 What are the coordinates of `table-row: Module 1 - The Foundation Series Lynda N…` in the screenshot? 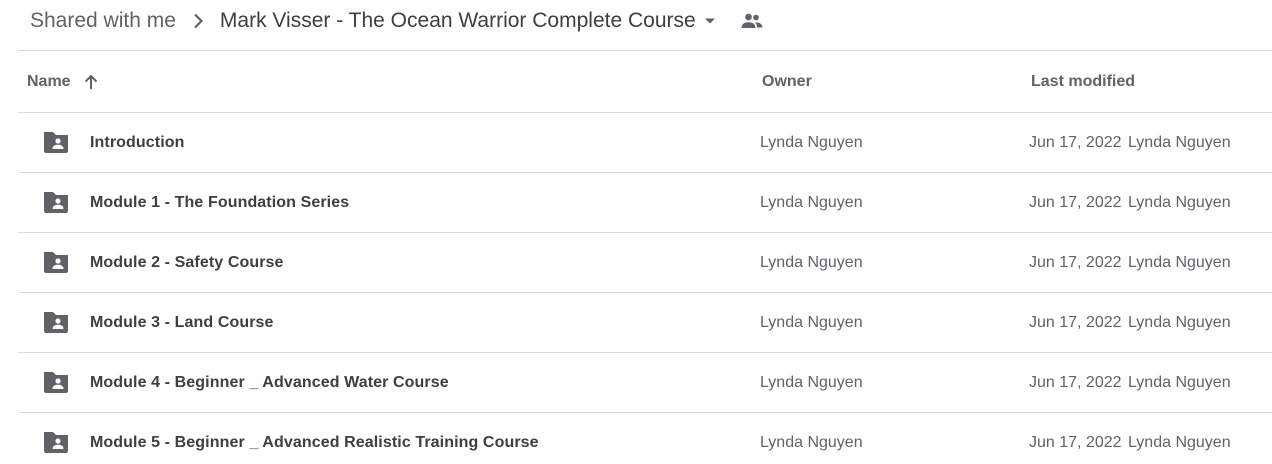 It's located at (645, 203).